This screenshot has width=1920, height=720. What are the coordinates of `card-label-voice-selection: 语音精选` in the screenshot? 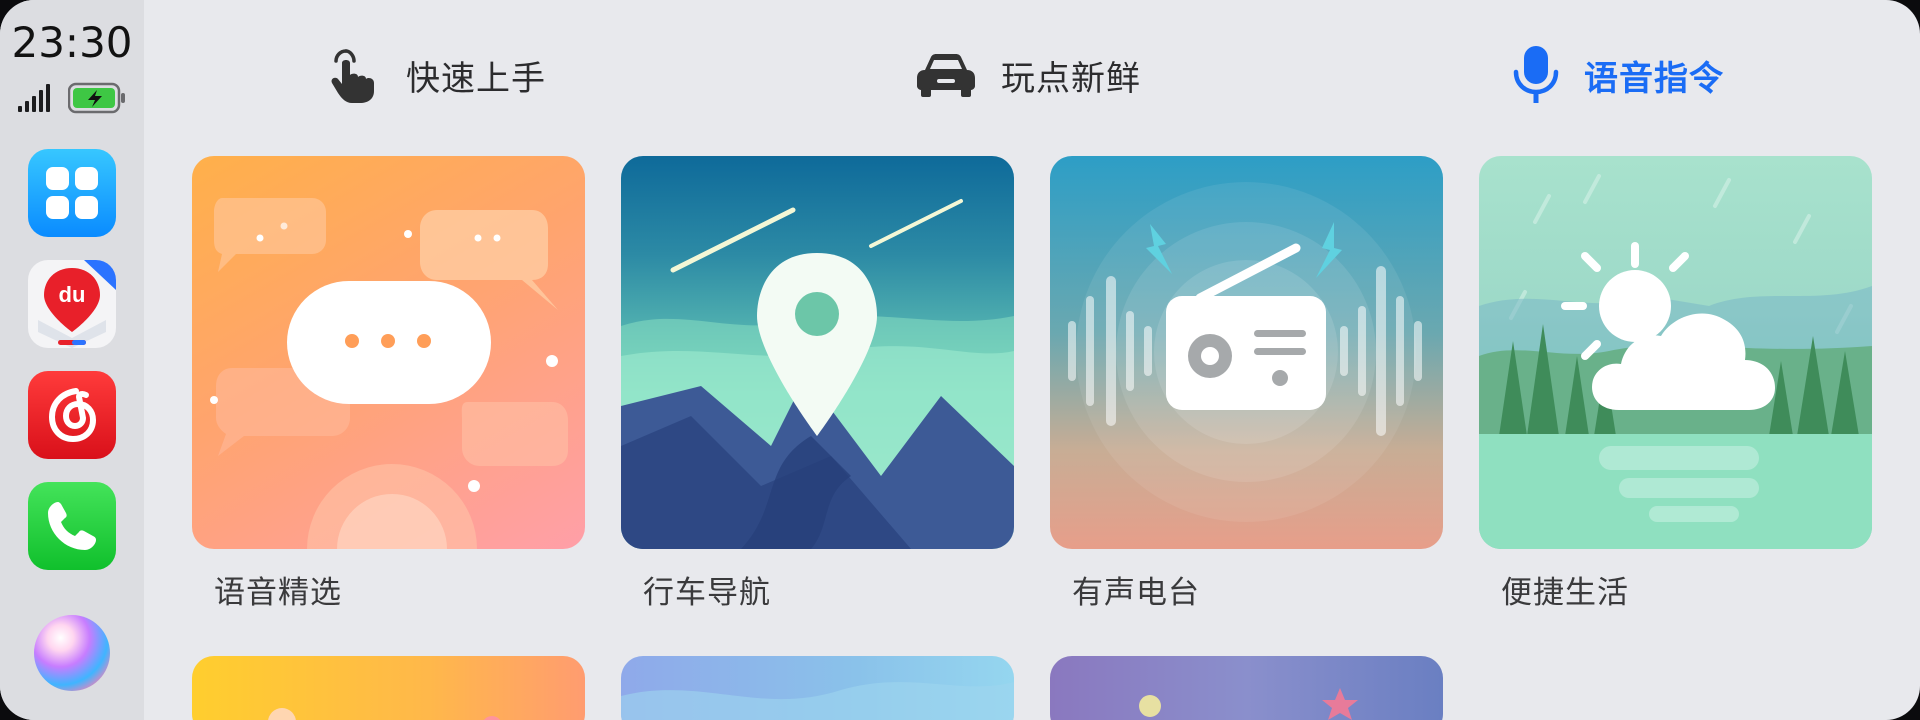 It's located at (278, 593).